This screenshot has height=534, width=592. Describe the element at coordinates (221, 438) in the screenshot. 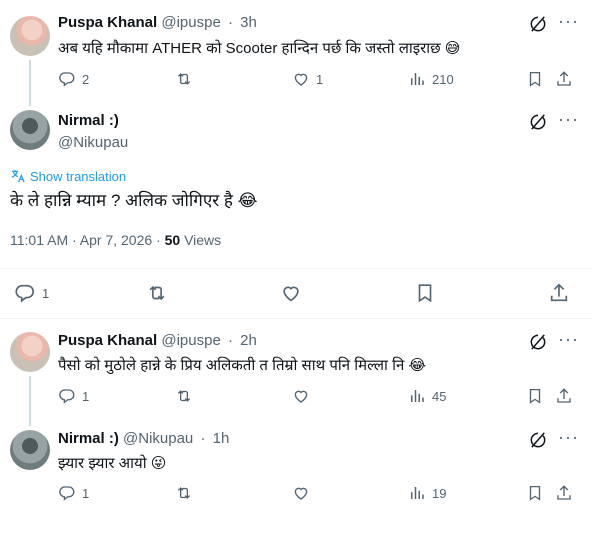

I see `post-time: 1h` at that location.